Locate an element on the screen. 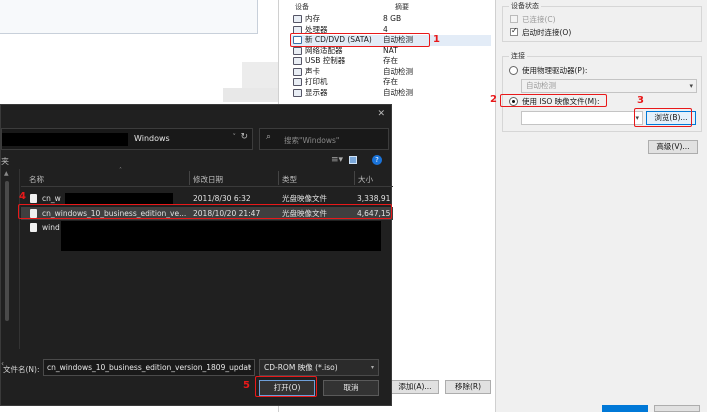 The width and height of the screenshot is (707, 412). filetype-select: CD-ROM 映像 (*.iso) ▾ is located at coordinates (319, 367).